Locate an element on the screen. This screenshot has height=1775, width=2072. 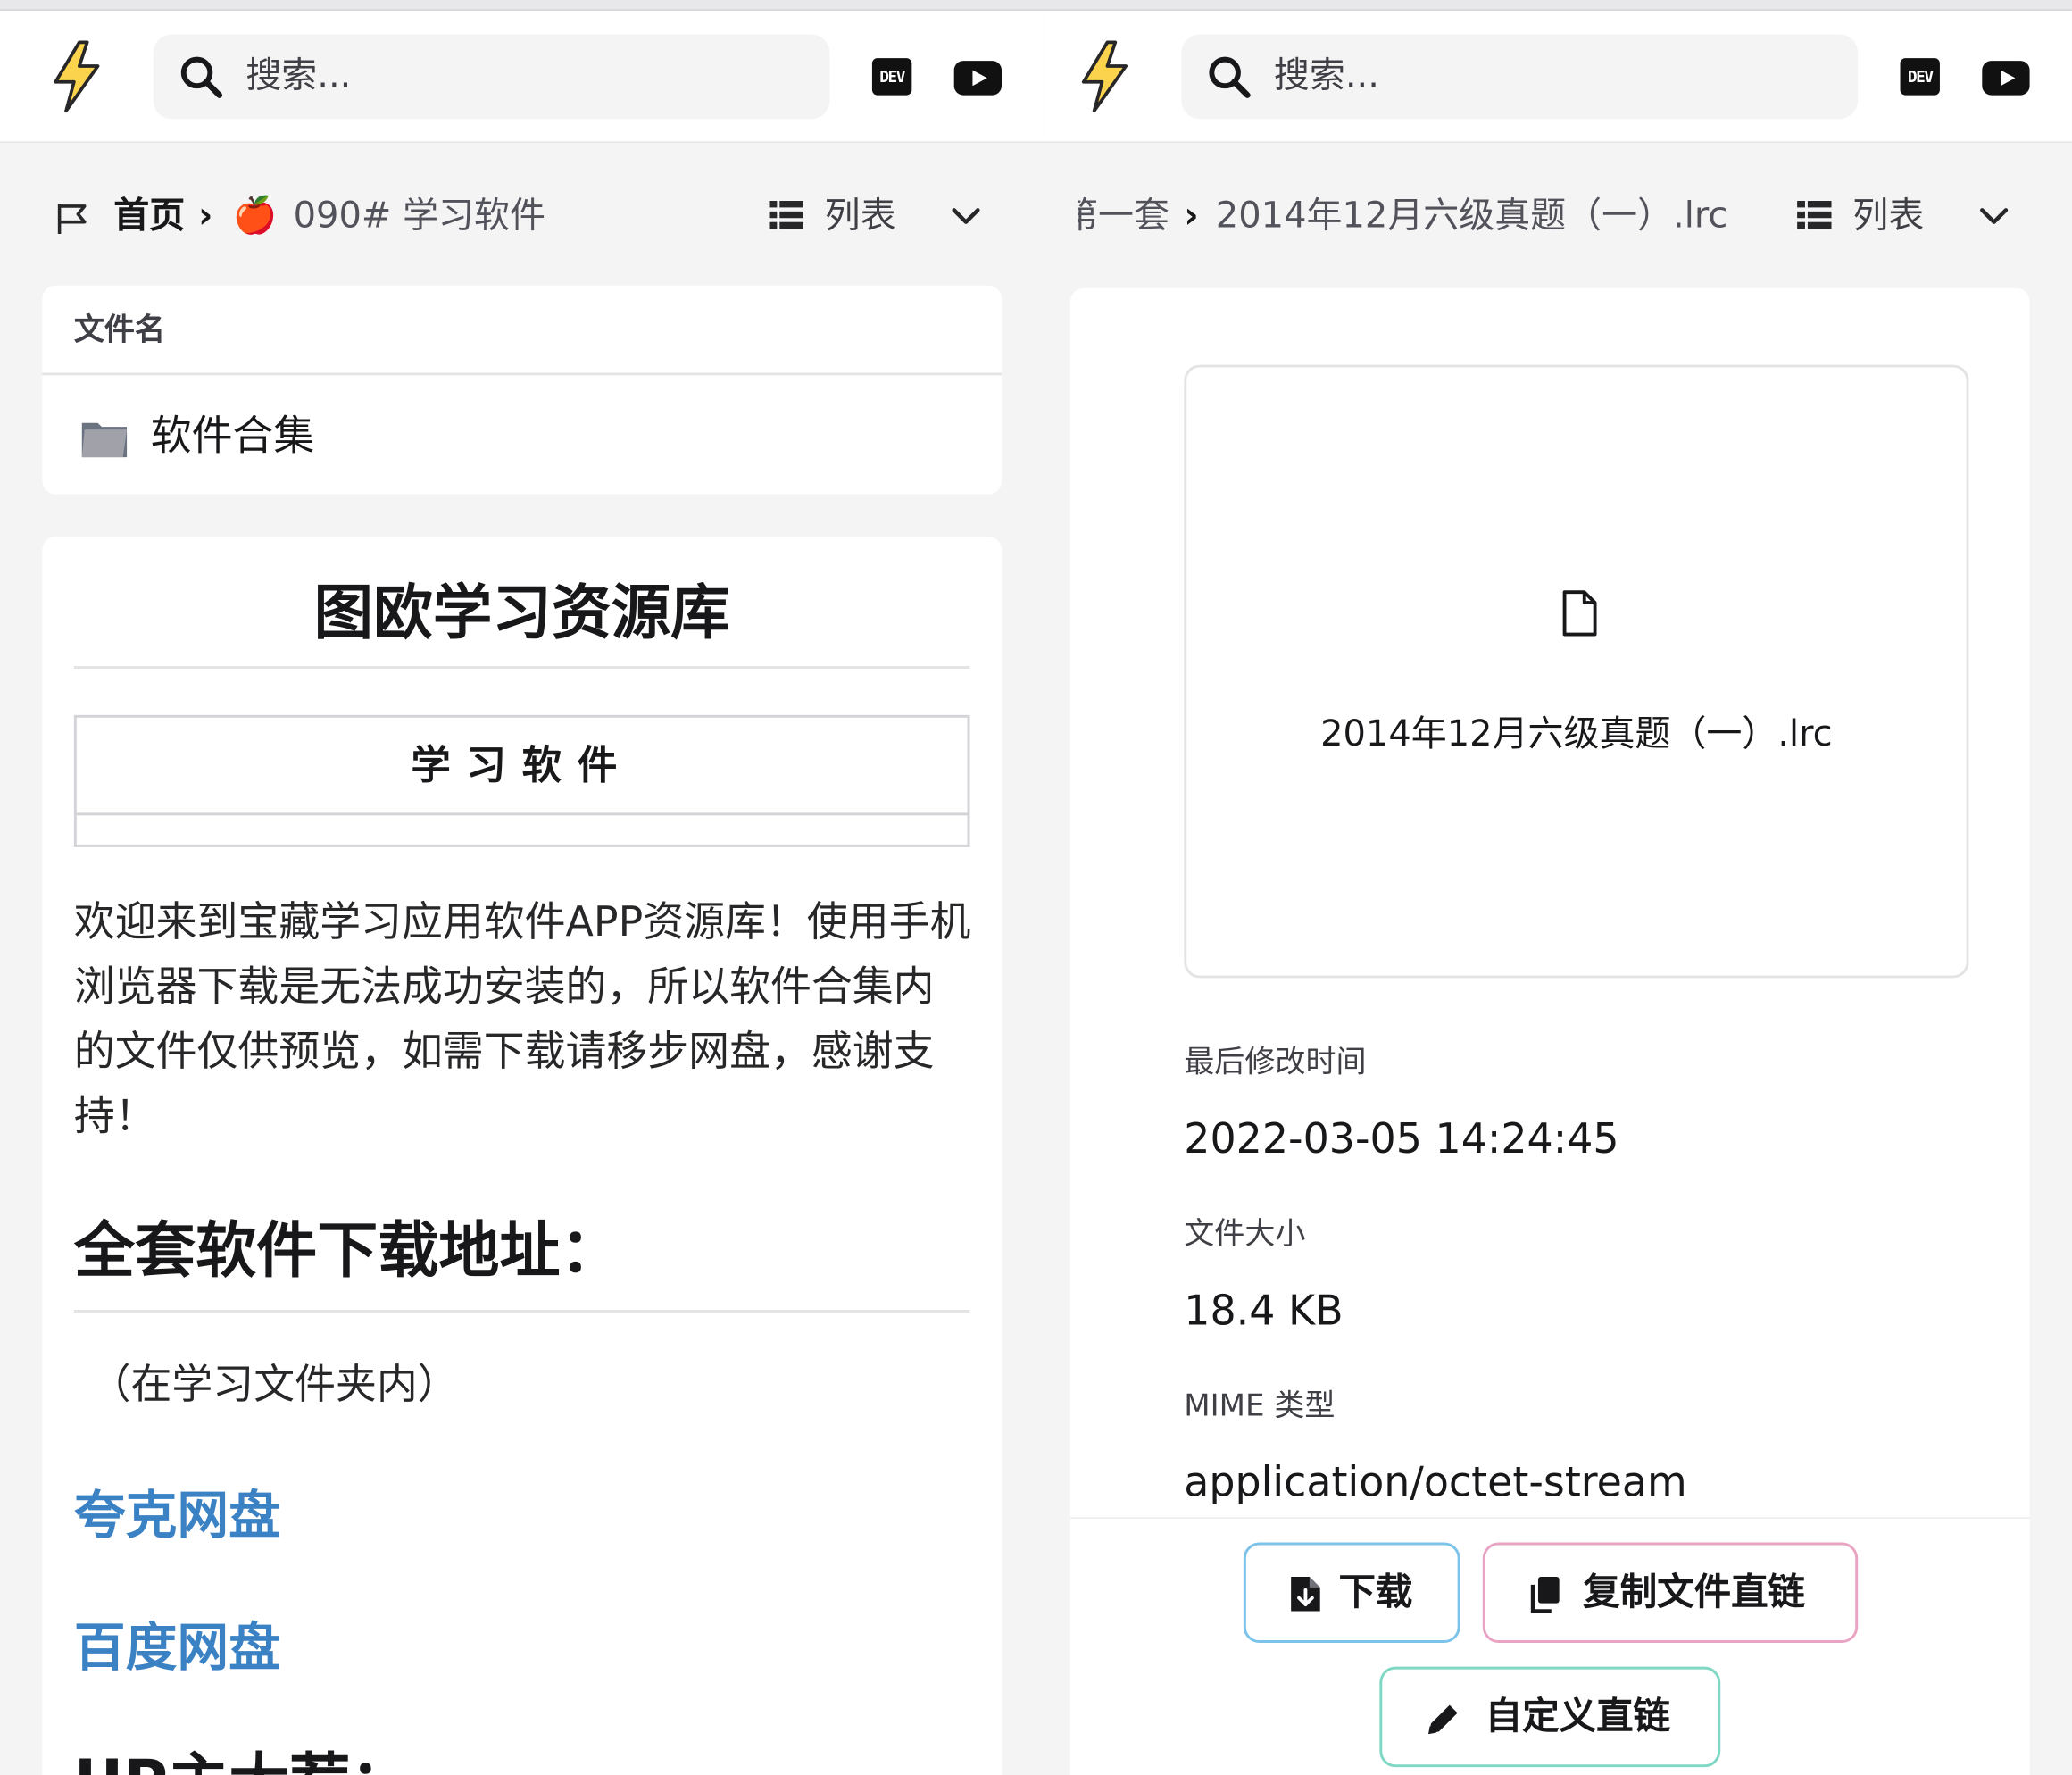
apple-emoji-icon: 🍎 is located at coordinates (255, 217).